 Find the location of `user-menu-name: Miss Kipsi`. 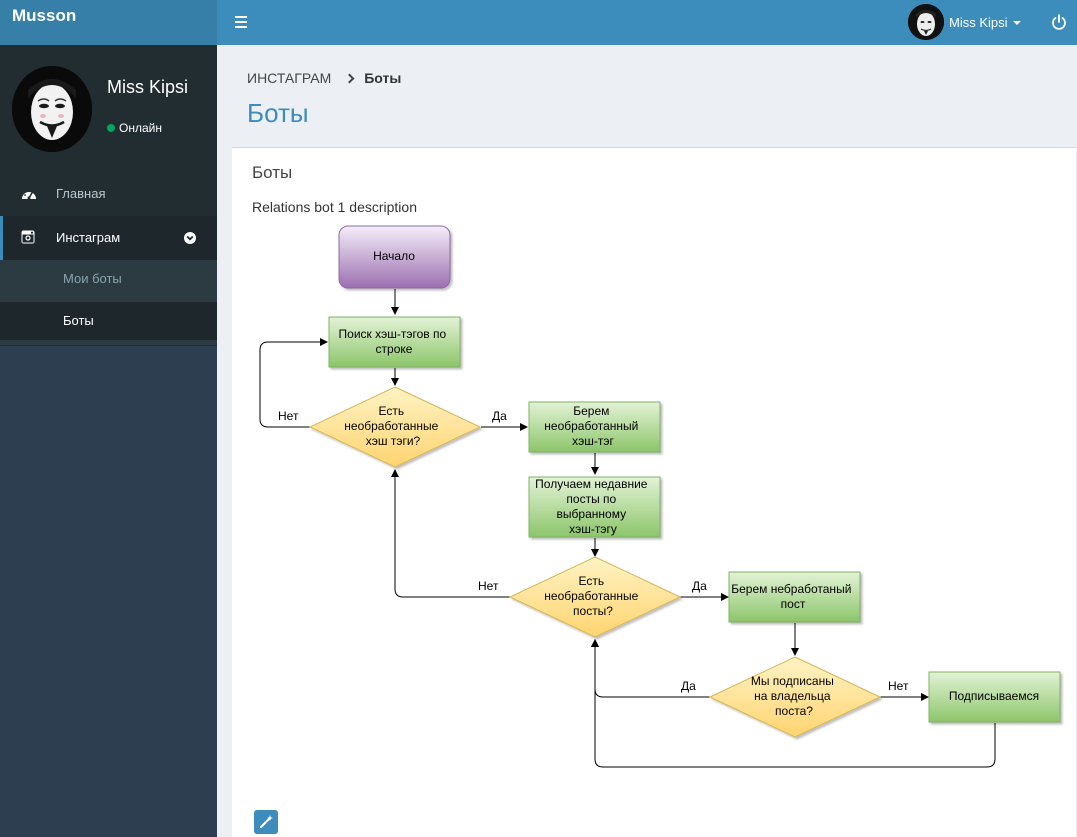

user-menu-name: Miss Kipsi is located at coordinates (978, 22).